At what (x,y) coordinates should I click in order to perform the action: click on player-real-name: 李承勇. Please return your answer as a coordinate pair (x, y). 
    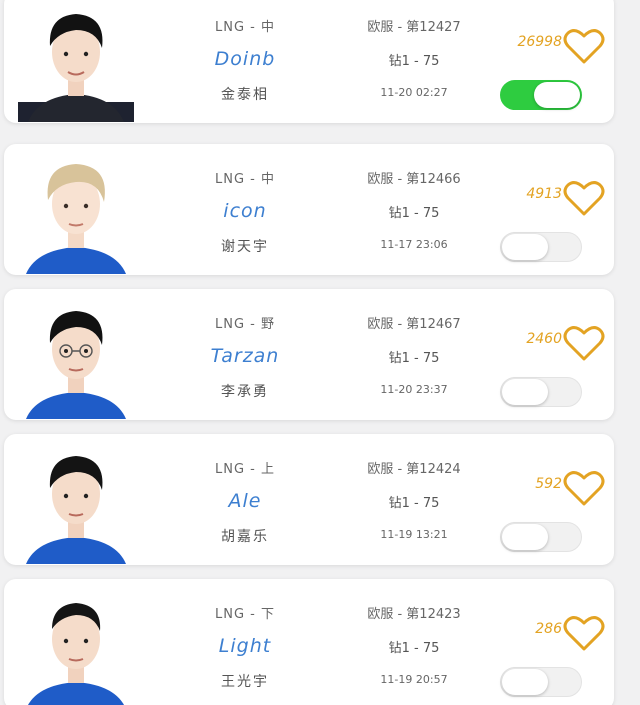
    Looking at the image, I should click on (245, 392).